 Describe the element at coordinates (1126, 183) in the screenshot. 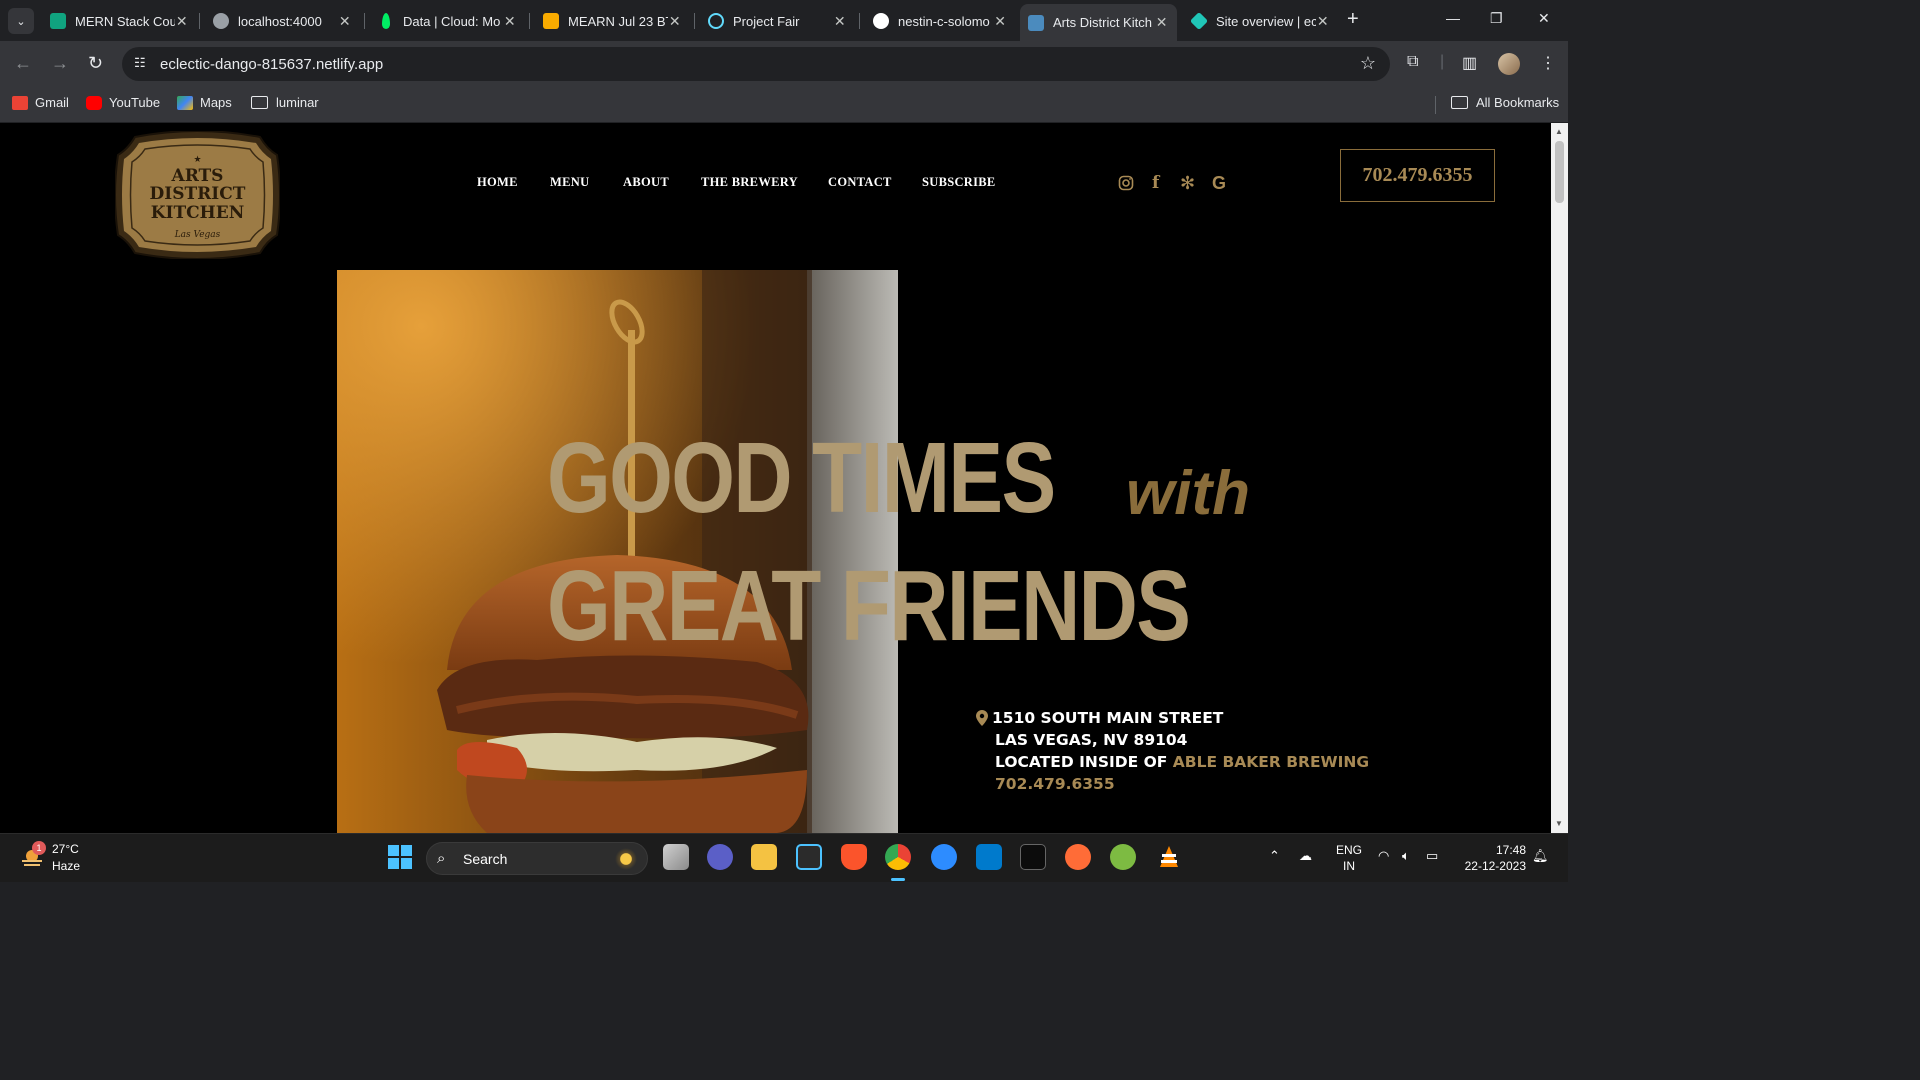

I see `instagram-icon` at that location.